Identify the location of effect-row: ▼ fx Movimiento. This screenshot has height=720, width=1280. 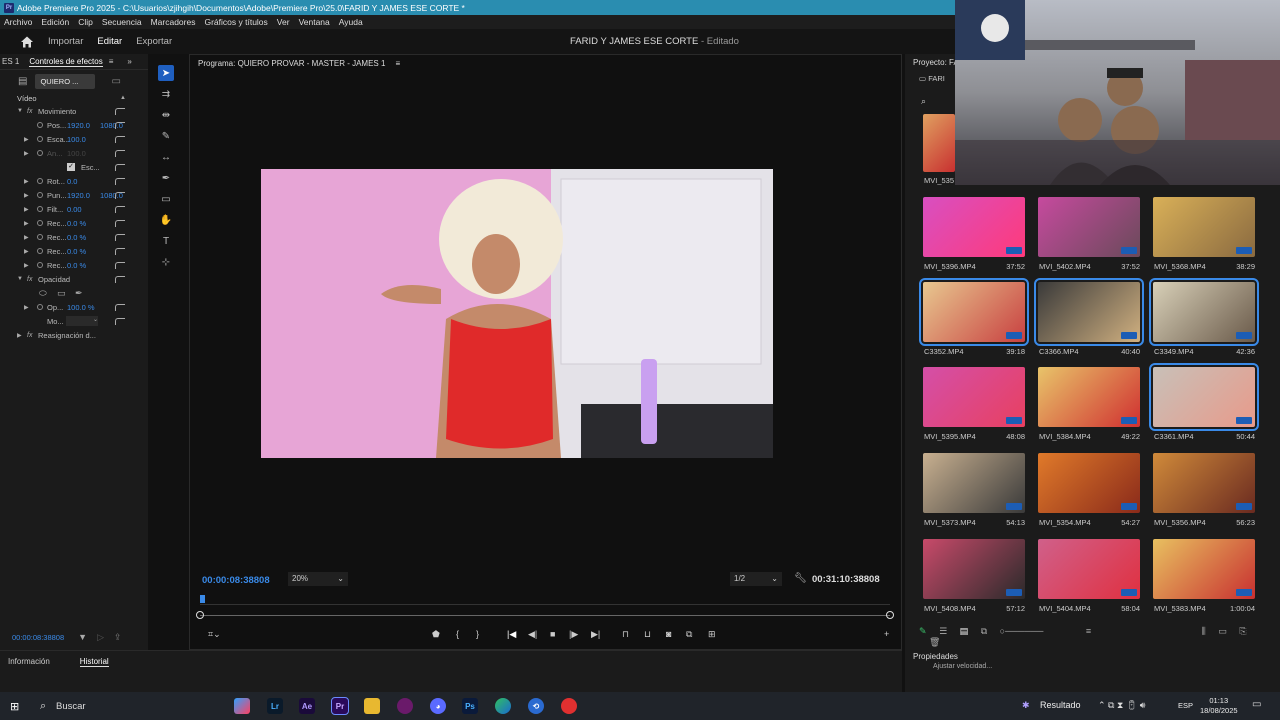
(74, 111).